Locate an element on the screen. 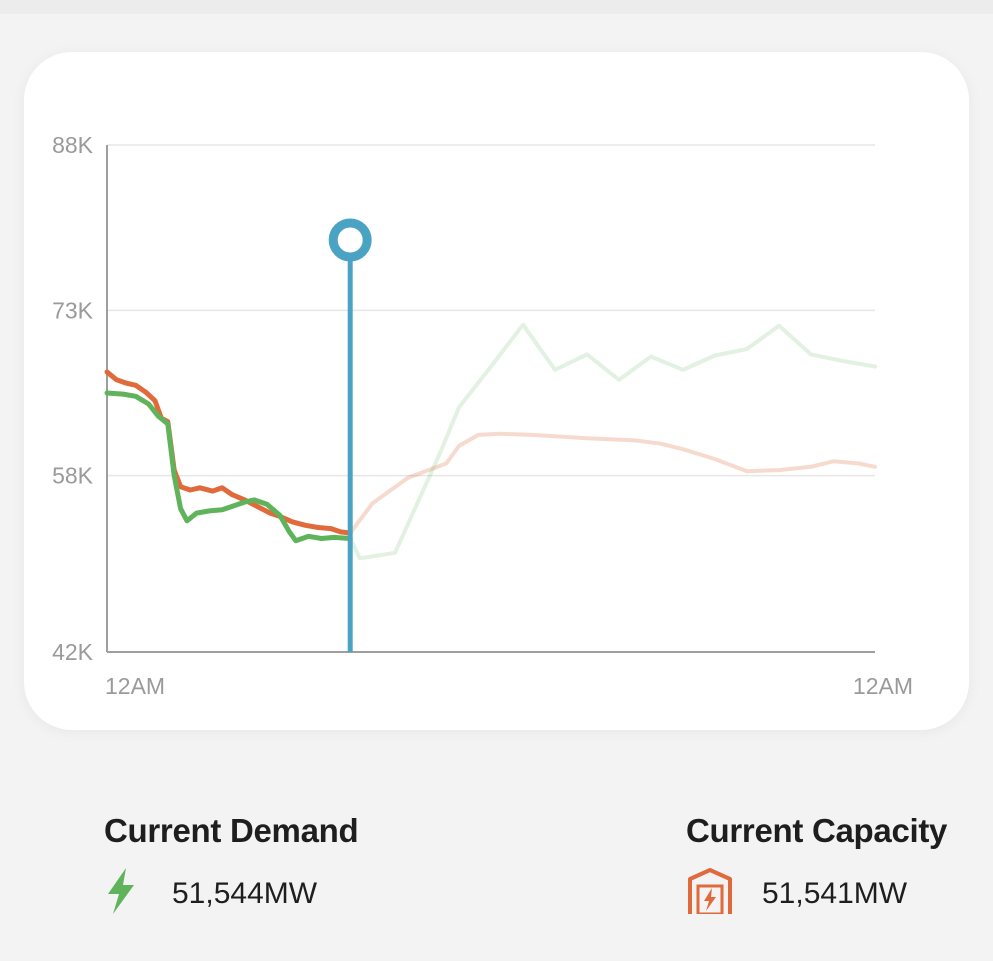  current-capacity-title: Current Capacity is located at coordinates (817, 830).